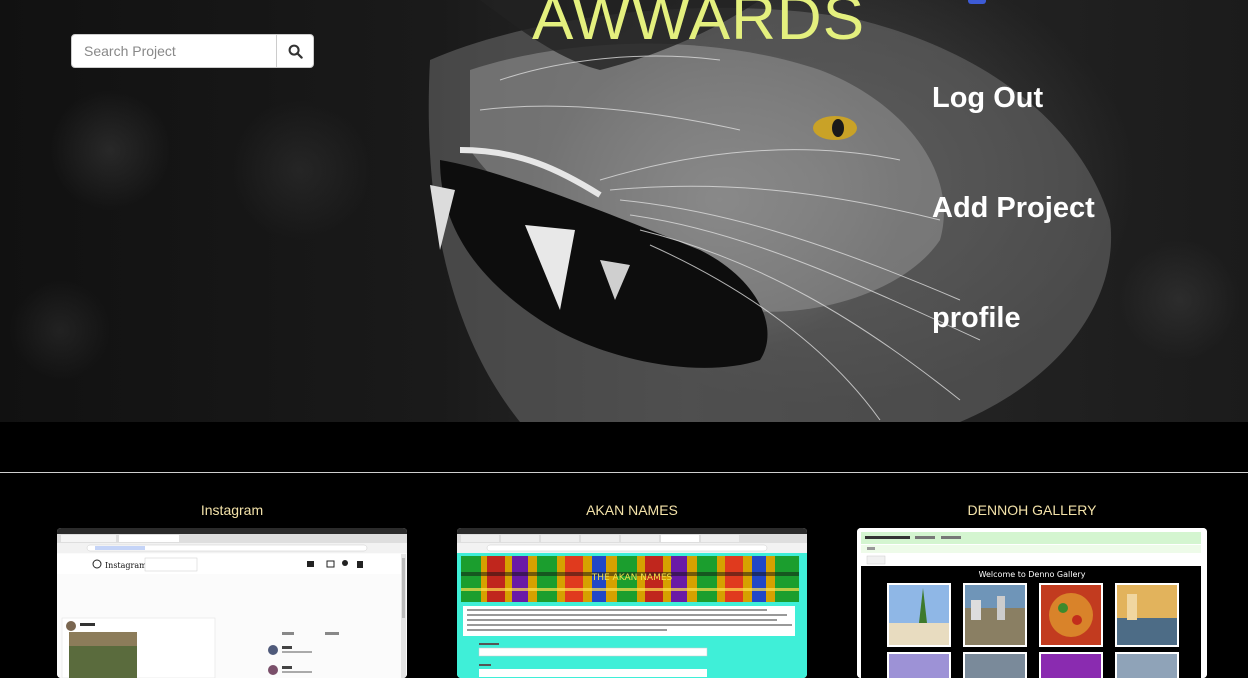 The height and width of the screenshot is (678, 1248). Describe the element at coordinates (1032, 510) in the screenshot. I see `project-title: DENNOH GALLERY` at that location.